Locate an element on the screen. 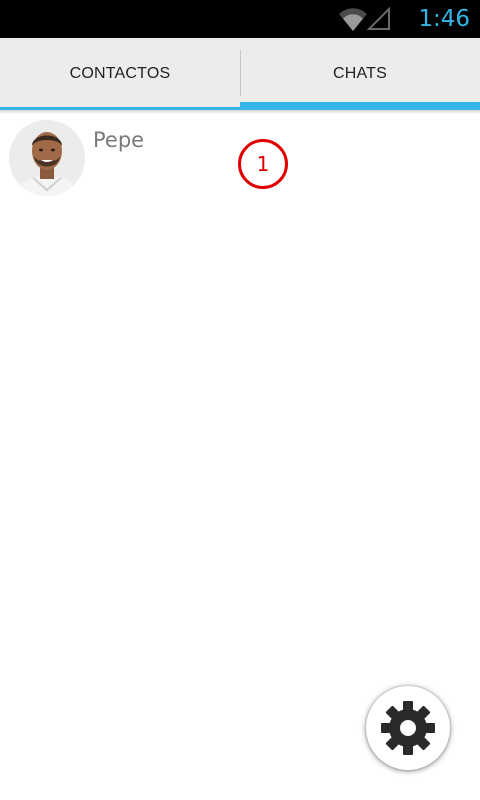  tab-bar: CONTACTOS CHATS is located at coordinates (240, 74).